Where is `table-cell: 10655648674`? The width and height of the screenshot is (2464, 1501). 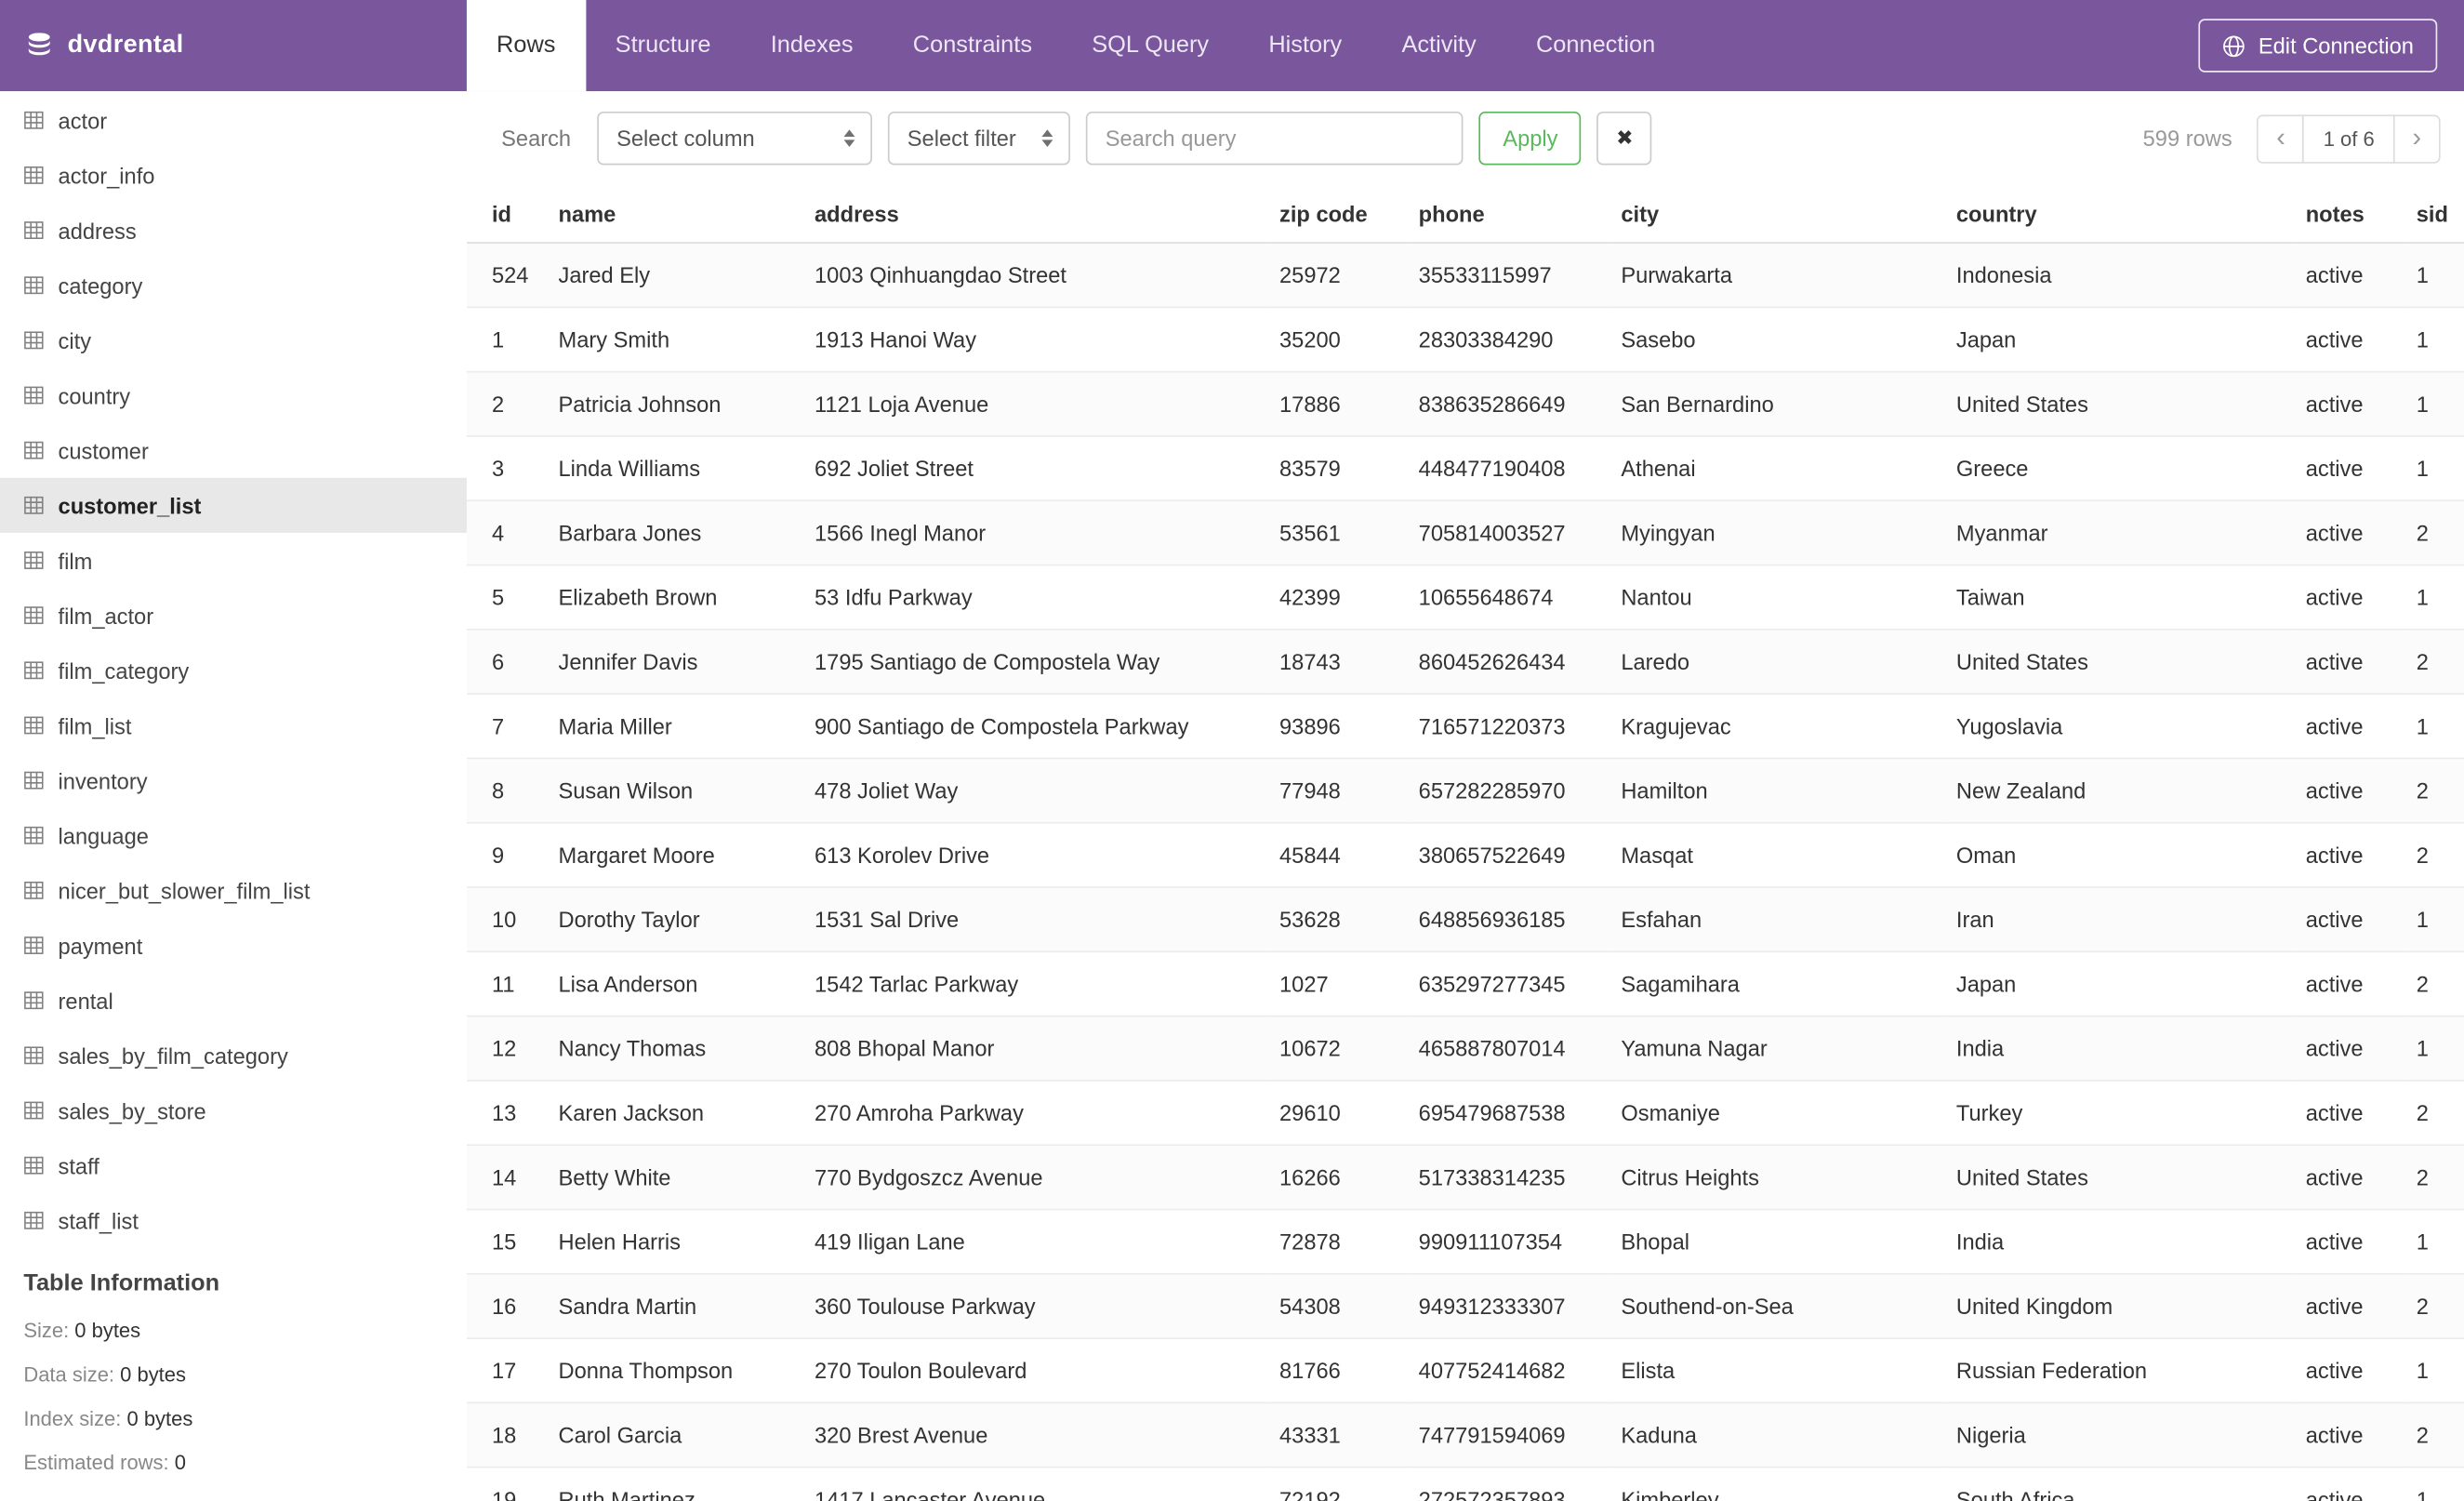
table-cell: 10655648674 is located at coordinates (1507, 598).